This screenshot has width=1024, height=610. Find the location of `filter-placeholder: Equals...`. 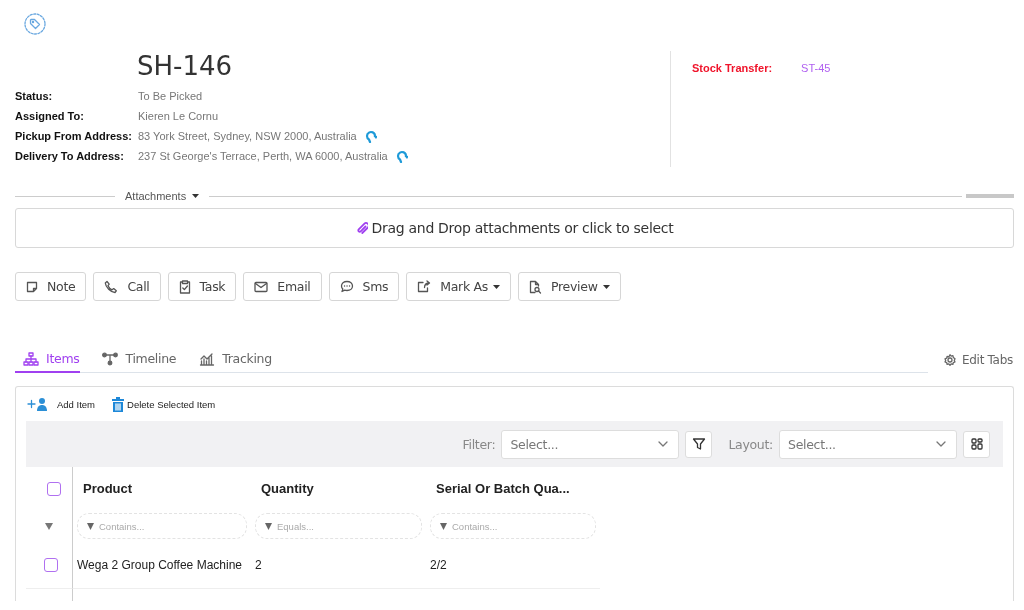

filter-placeholder: Equals... is located at coordinates (295, 526).